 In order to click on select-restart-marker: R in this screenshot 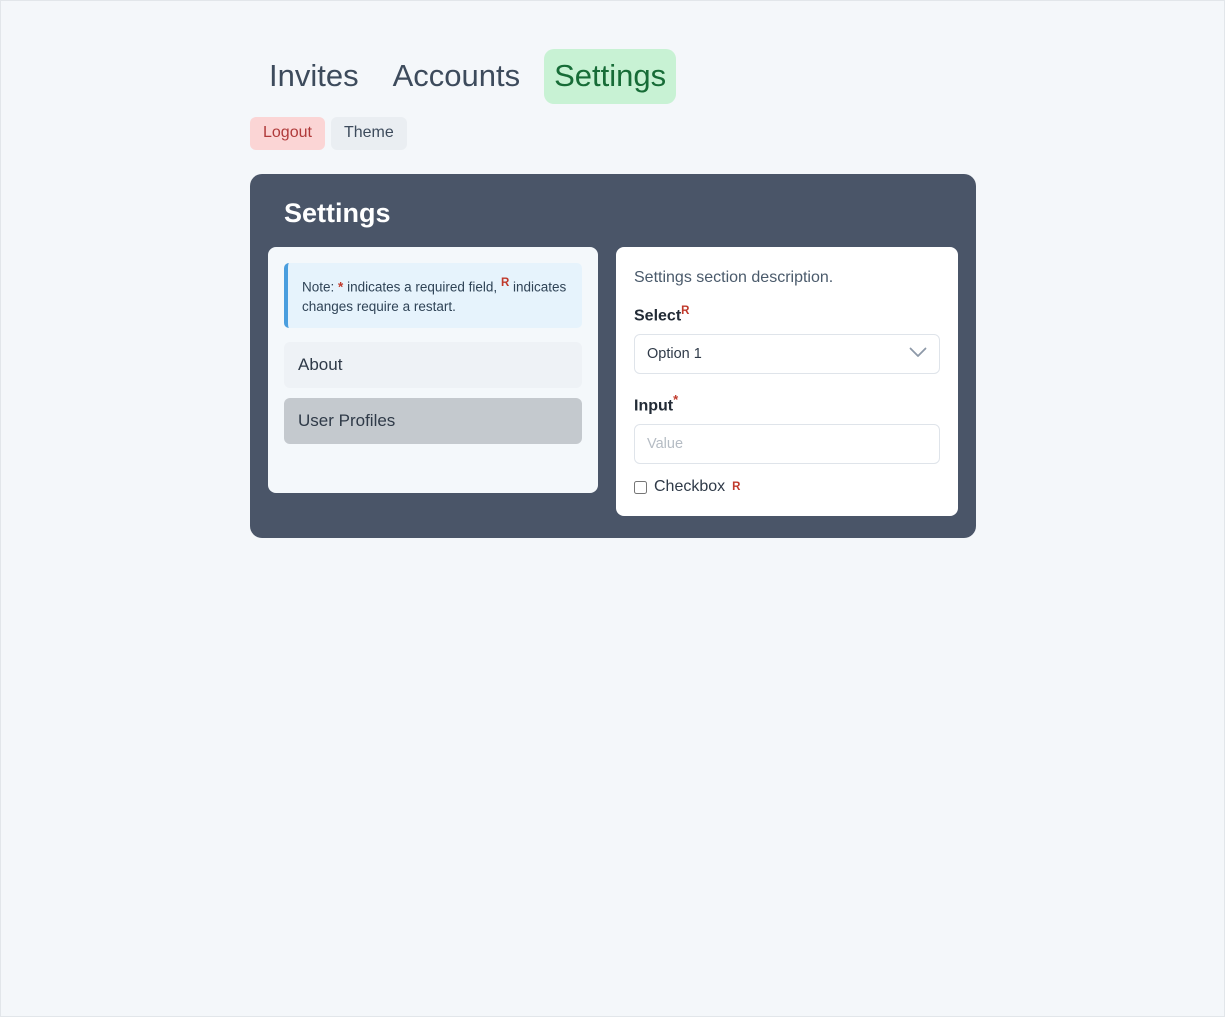, I will do `click(685, 310)`.